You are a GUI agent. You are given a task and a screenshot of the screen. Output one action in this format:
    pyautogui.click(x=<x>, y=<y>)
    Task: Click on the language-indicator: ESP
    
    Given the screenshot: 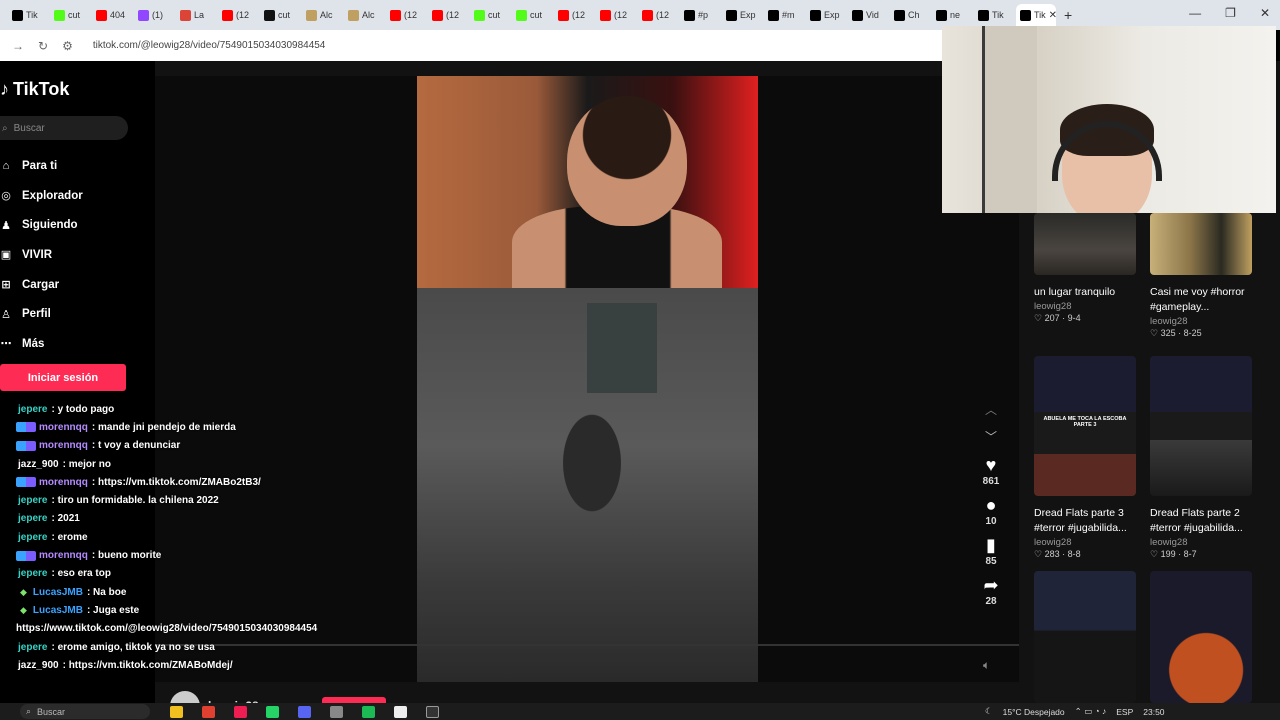 What is the action you would take?
    pyautogui.click(x=1124, y=712)
    